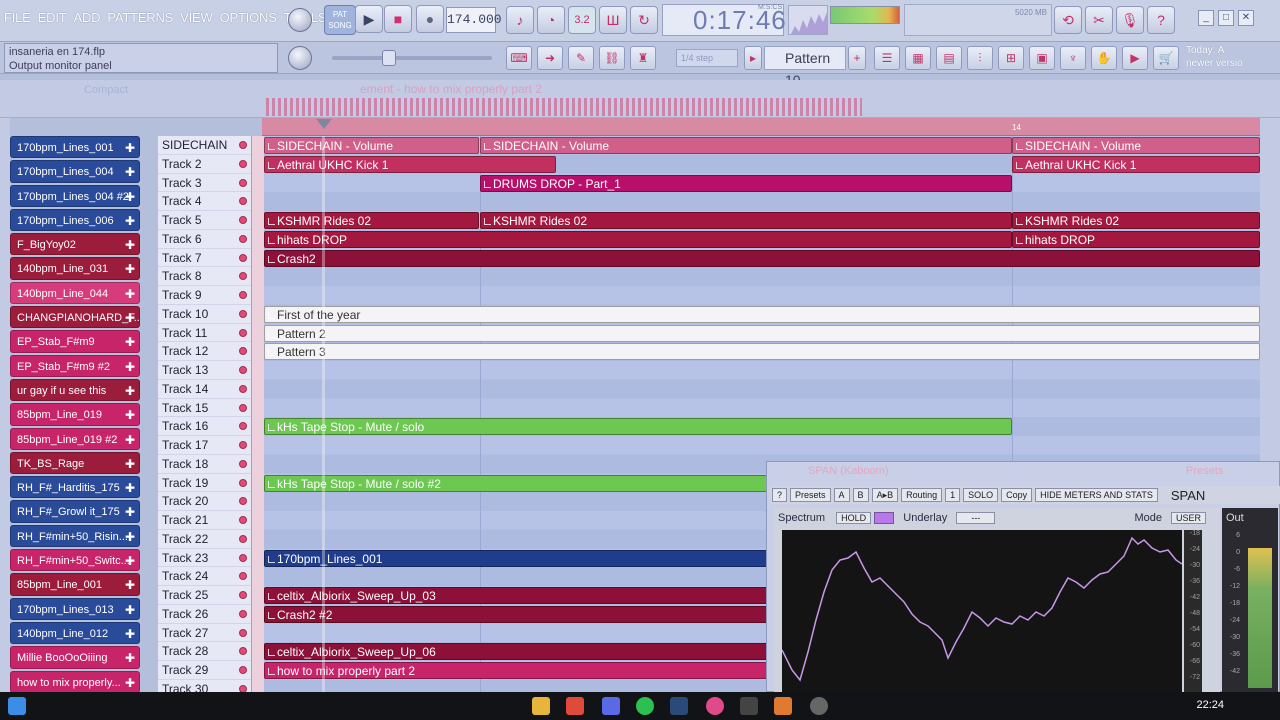  I want to click on channel-item: Millie BooOoOiiing ✚, so click(75, 657).